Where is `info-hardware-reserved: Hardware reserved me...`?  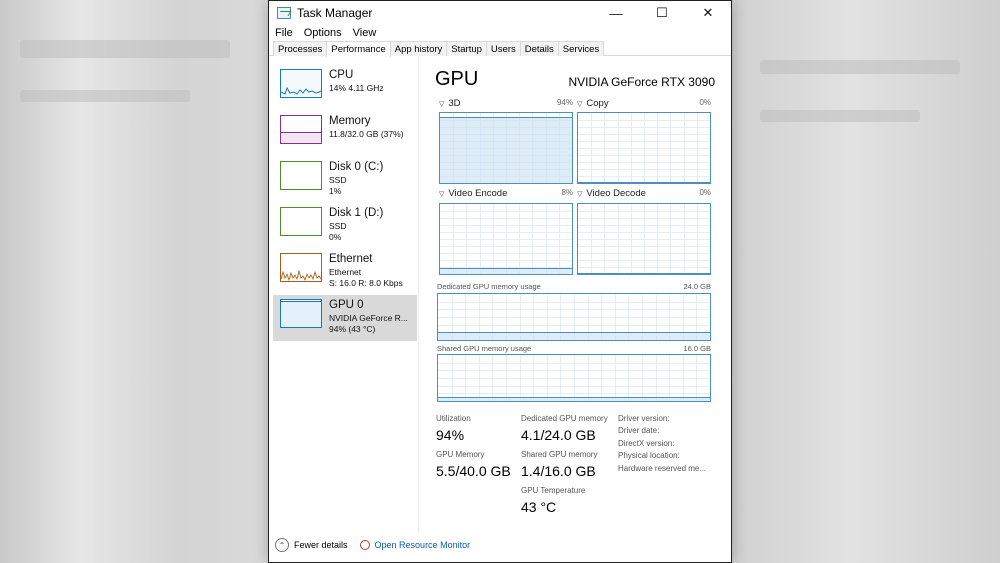 info-hardware-reserved: Hardware reserved me... is located at coordinates (662, 468).